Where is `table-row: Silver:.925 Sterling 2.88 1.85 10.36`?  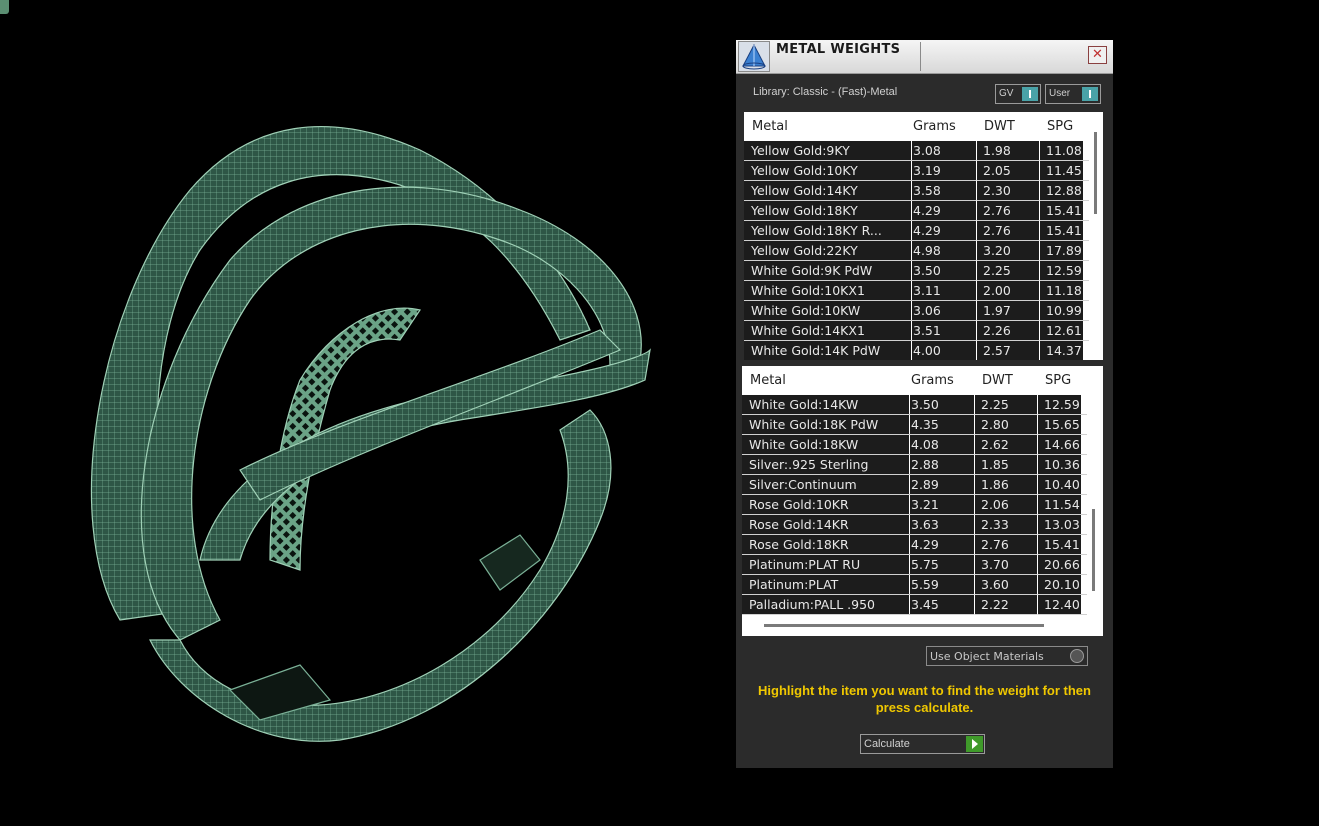
table-row: Silver:.925 Sterling 2.88 1.85 10.36 is located at coordinates (914, 465).